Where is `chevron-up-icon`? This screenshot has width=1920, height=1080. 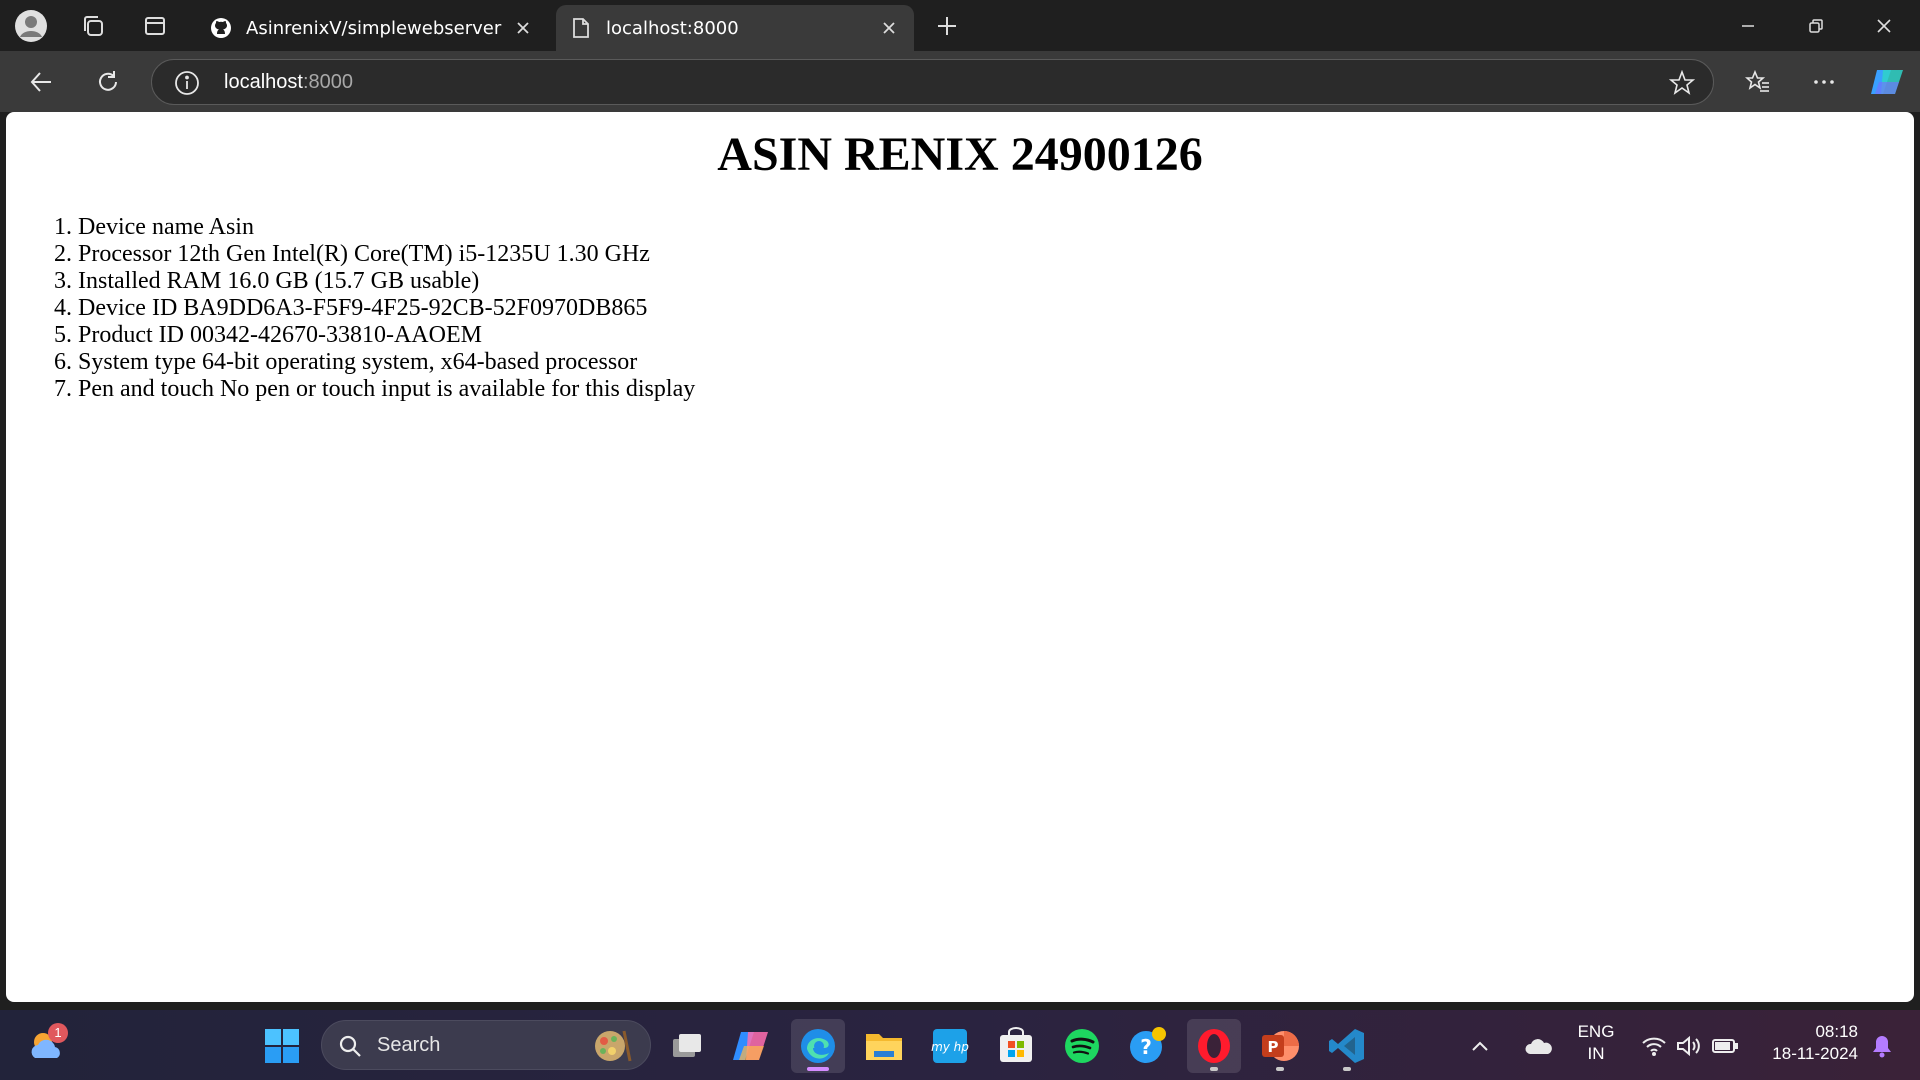 chevron-up-icon is located at coordinates (1480, 1046).